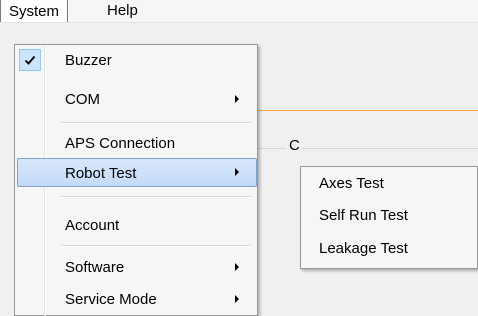 The width and height of the screenshot is (478, 316). Describe the element at coordinates (30, 60) in the screenshot. I see `check-icon` at that location.